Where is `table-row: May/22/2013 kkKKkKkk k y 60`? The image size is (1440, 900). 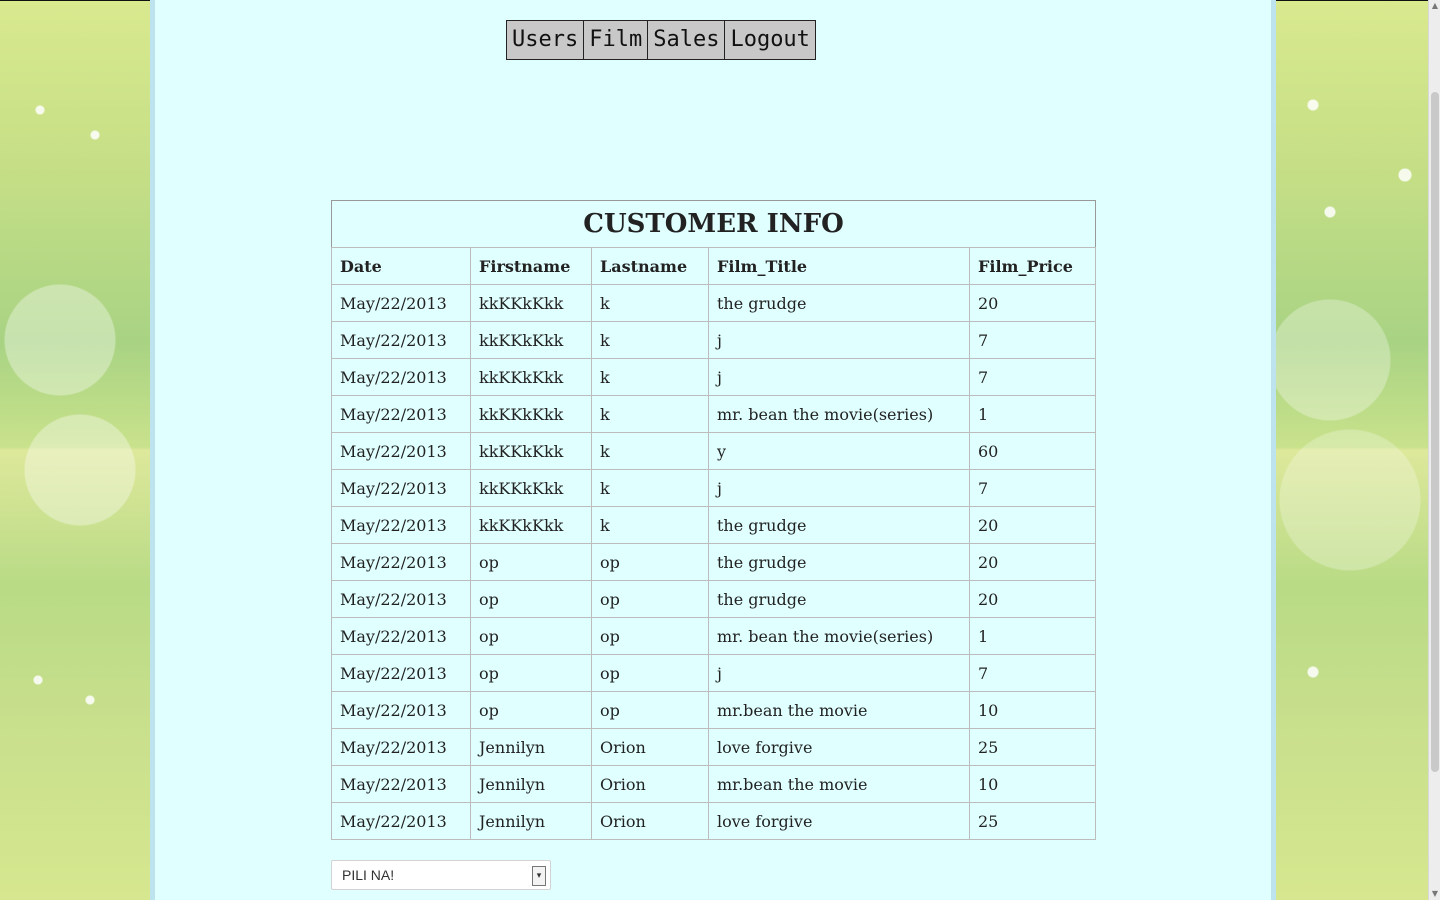 table-row: May/22/2013 kkKKkKkk k y 60 is located at coordinates (713, 451).